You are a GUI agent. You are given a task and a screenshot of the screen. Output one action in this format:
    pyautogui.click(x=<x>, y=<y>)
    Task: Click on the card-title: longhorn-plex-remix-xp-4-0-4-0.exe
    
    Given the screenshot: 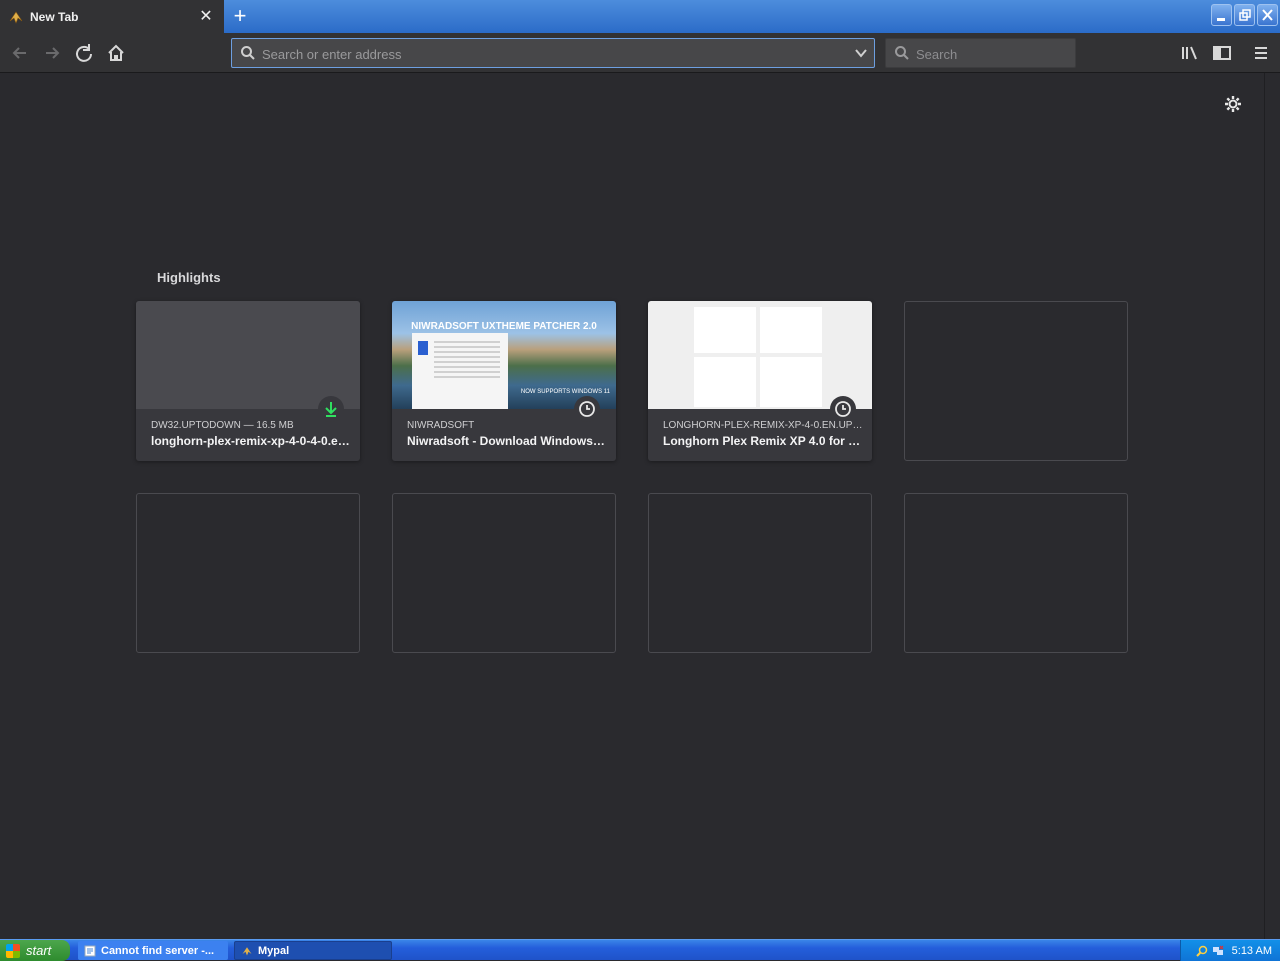 What is the action you would take?
    pyautogui.click(x=251, y=441)
    